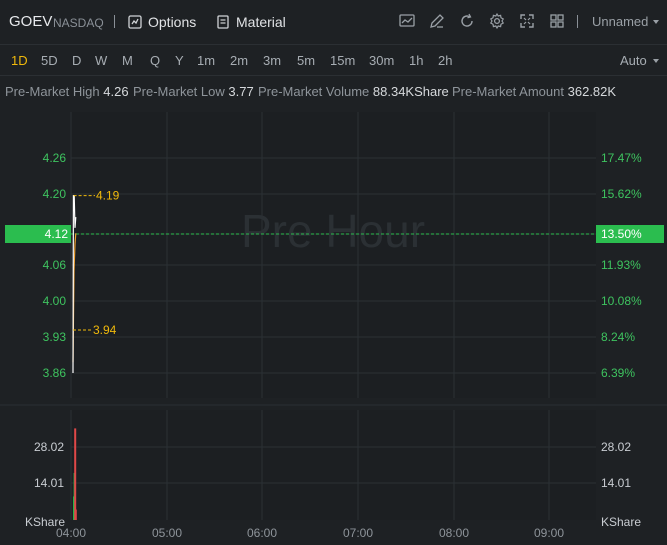  I want to click on period-tab: 5D, so click(49, 60).